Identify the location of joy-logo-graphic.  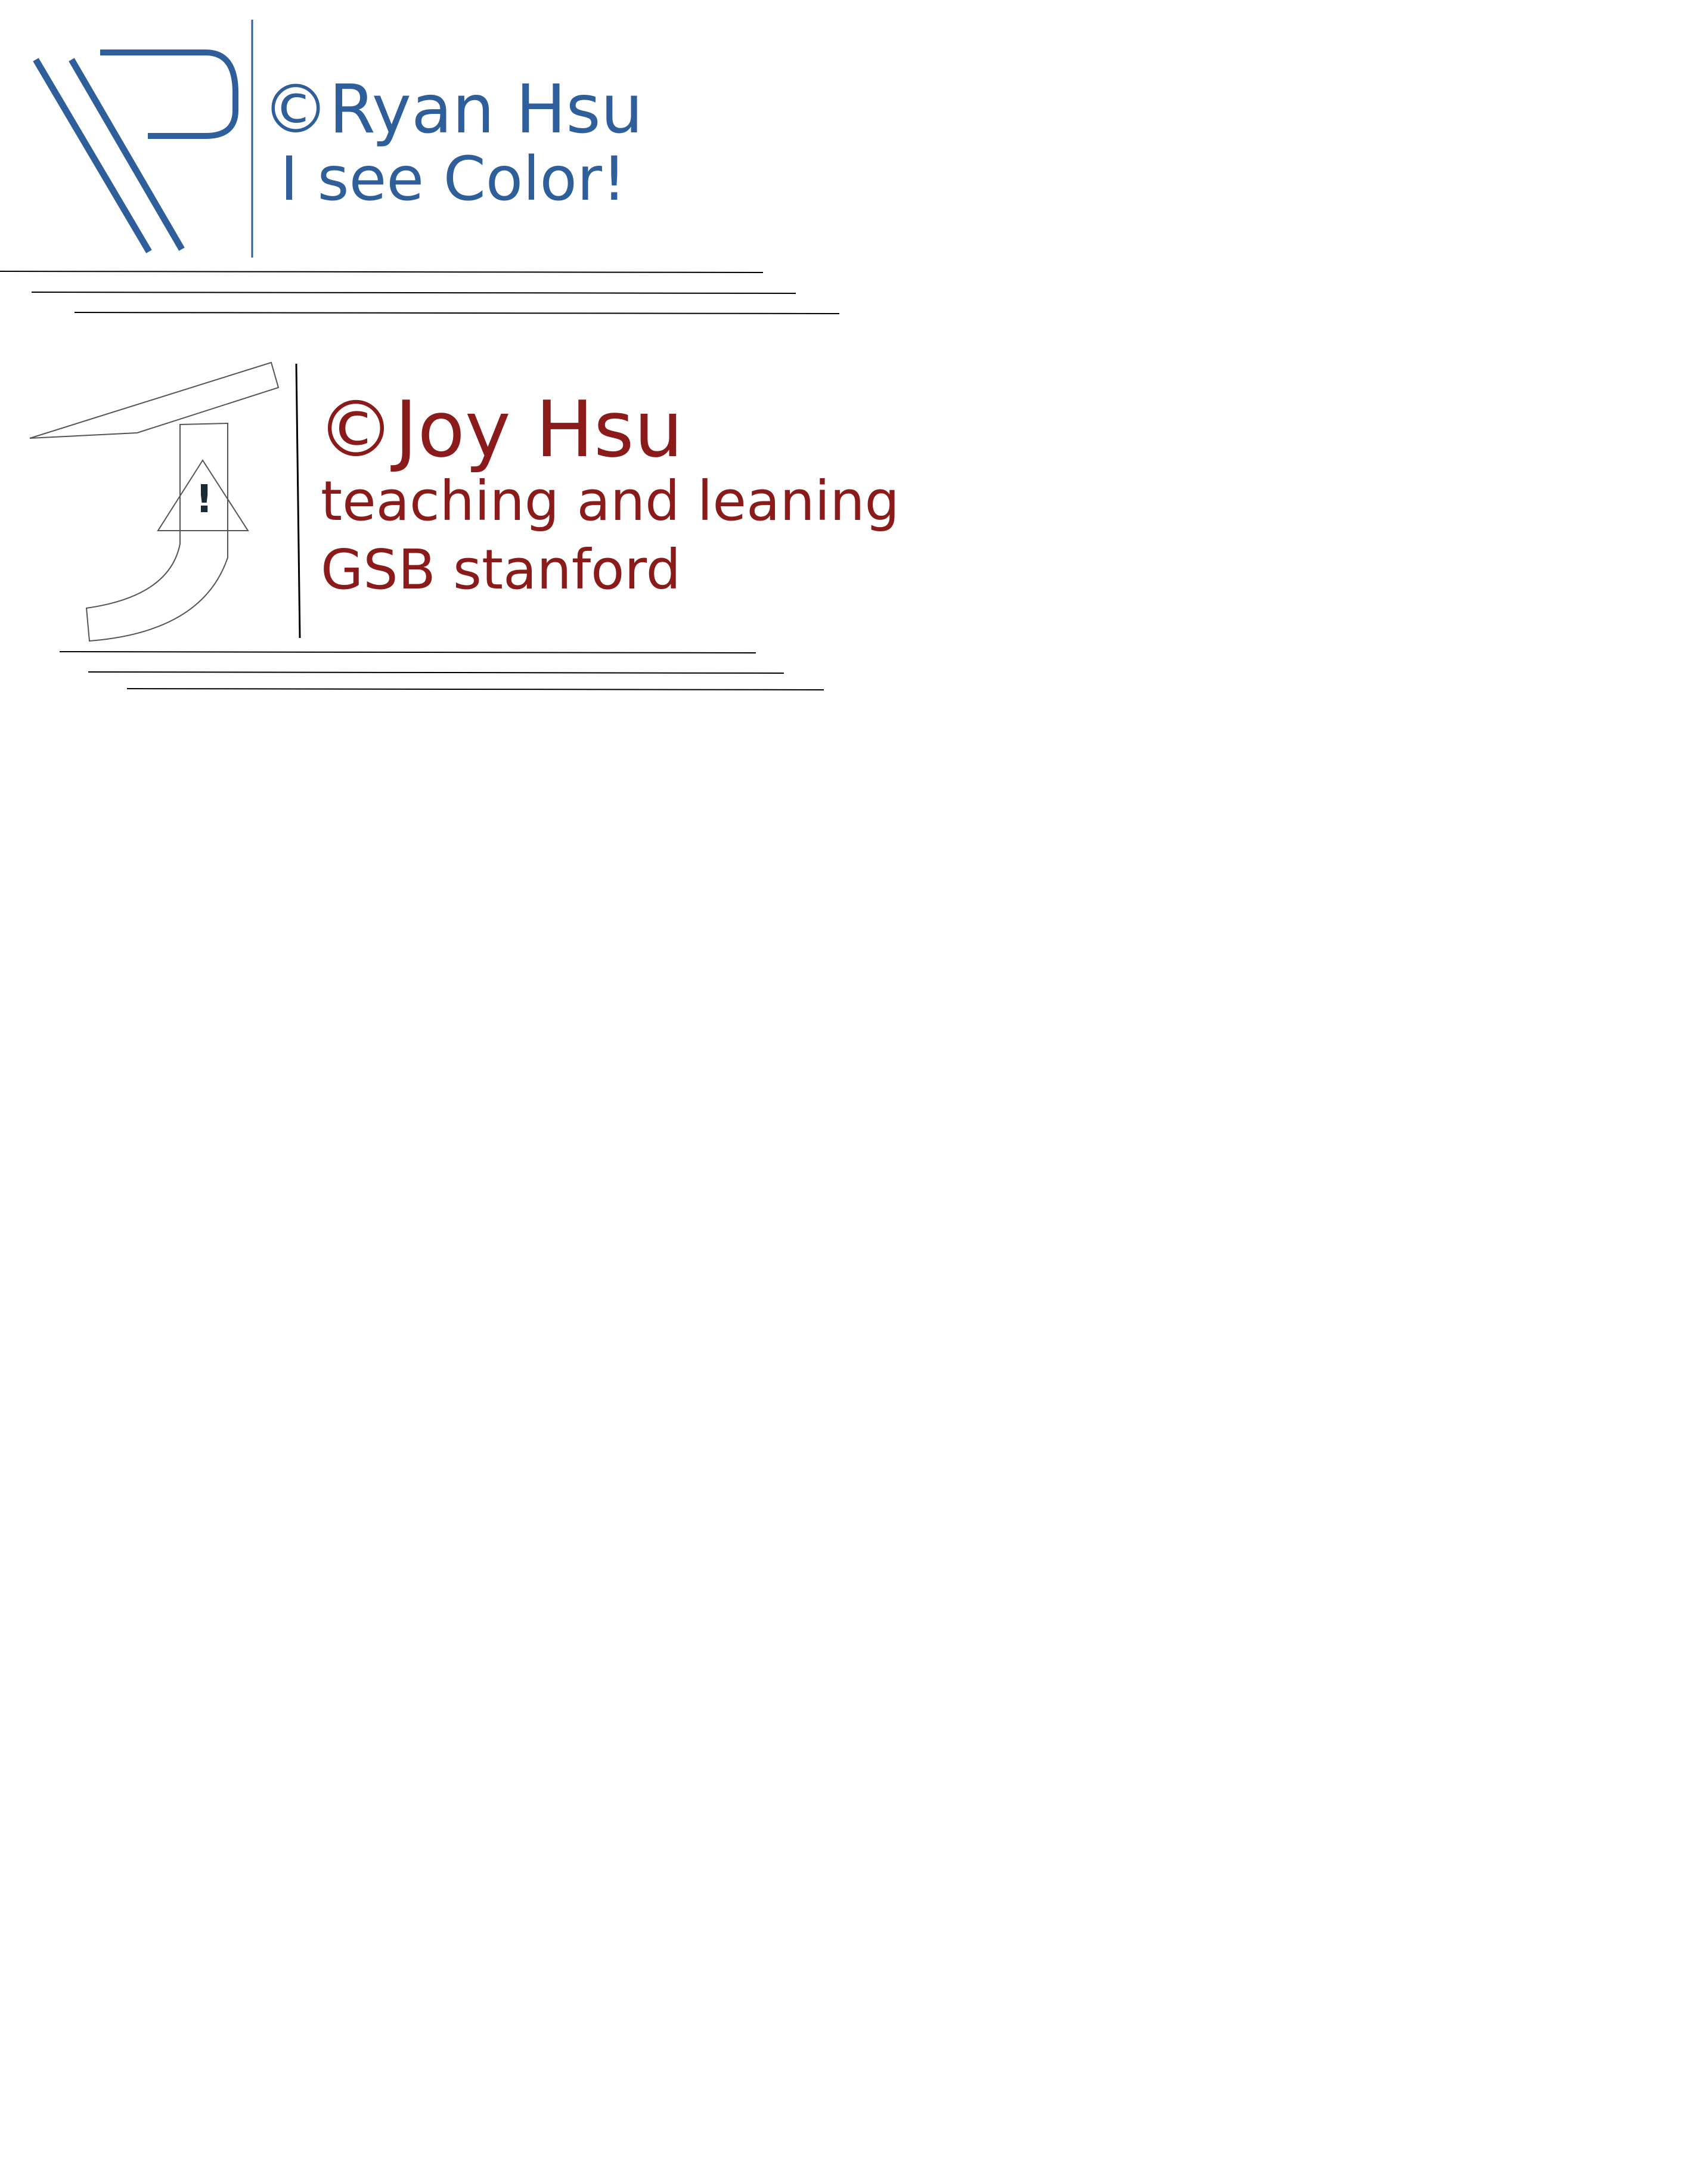
(426, 525).